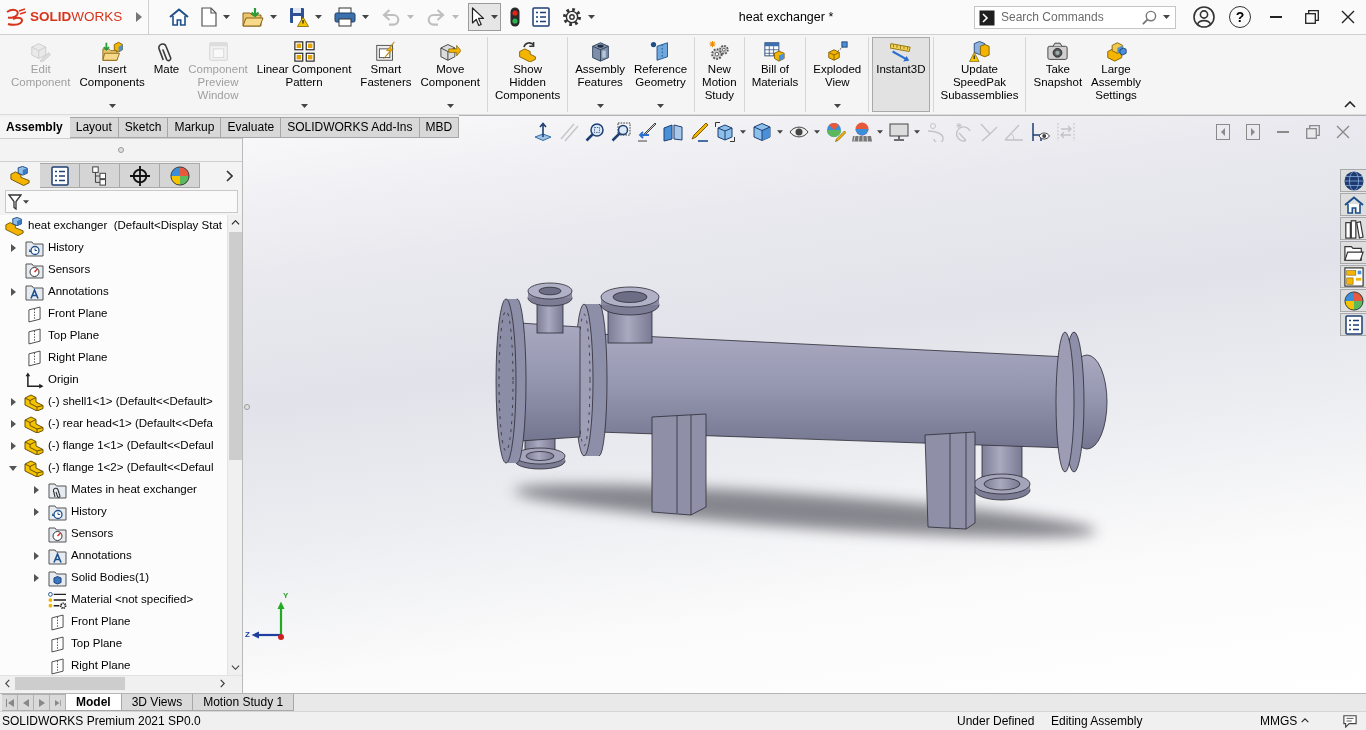 The width and height of the screenshot is (1366, 730). Describe the element at coordinates (299, 17) in the screenshot. I see `floppy-warning-icon` at that location.